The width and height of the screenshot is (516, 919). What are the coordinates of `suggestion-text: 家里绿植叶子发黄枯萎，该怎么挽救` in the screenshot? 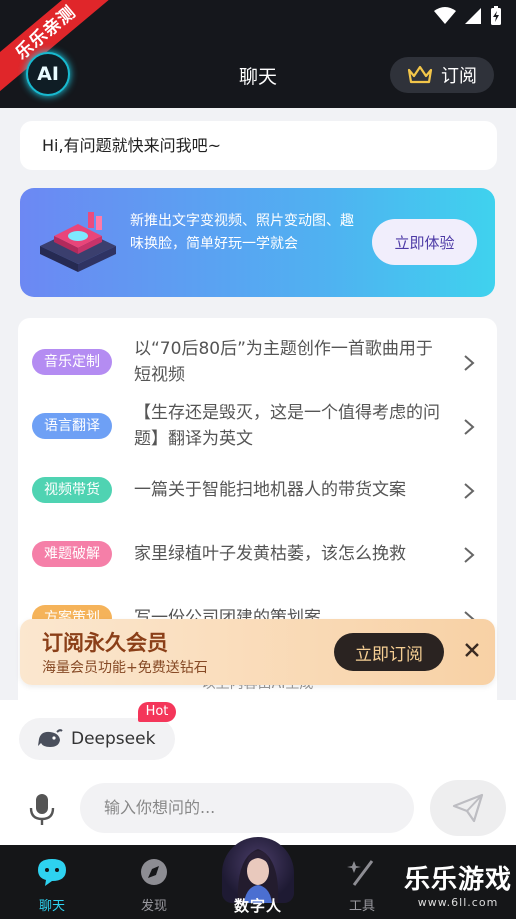 It's located at (270, 554).